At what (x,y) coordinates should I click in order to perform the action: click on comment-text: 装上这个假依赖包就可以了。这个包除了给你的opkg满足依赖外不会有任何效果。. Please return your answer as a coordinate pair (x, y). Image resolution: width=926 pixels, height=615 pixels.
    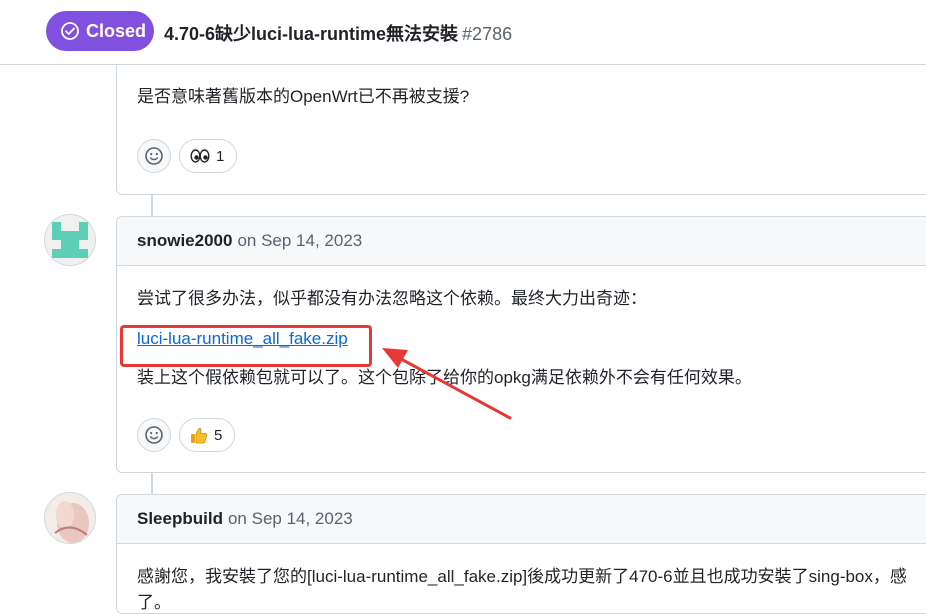
    Looking at the image, I should click on (526, 378).